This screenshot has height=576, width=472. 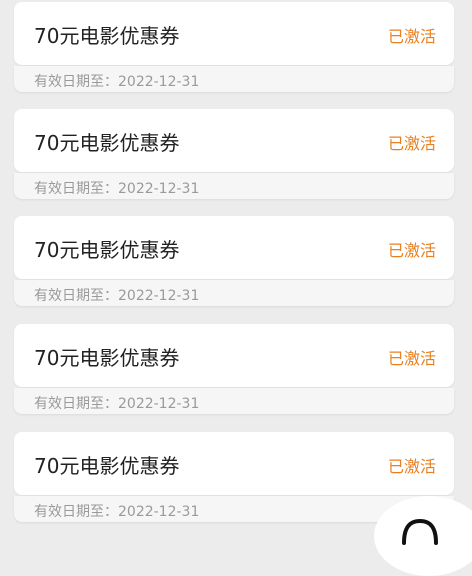 What do you see at coordinates (420, 531) in the screenshot?
I see `chat-bubble-icon` at bounding box center [420, 531].